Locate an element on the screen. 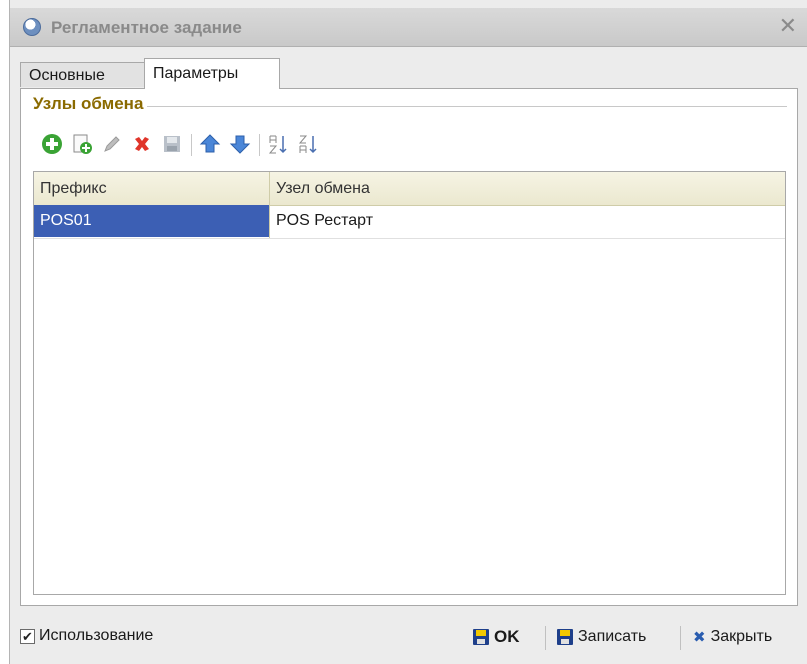 This screenshot has width=807, height=664. add-button is located at coordinates (52, 144).